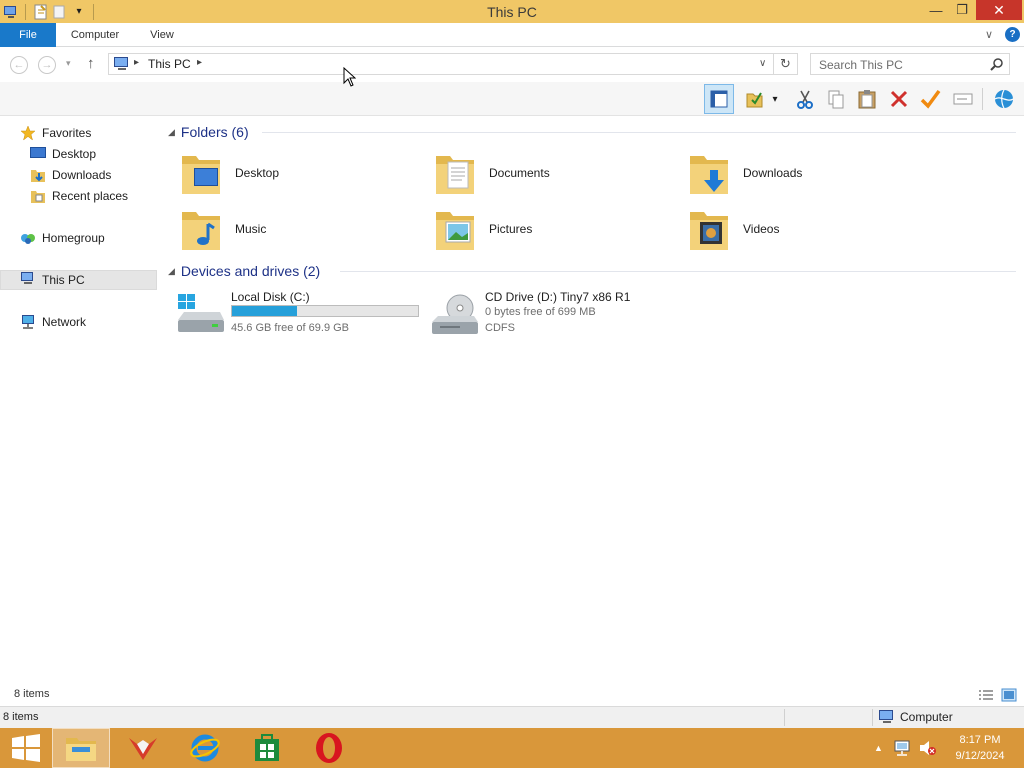  What do you see at coordinates (761, 229) in the screenshot?
I see `folder-name: Videos` at bounding box center [761, 229].